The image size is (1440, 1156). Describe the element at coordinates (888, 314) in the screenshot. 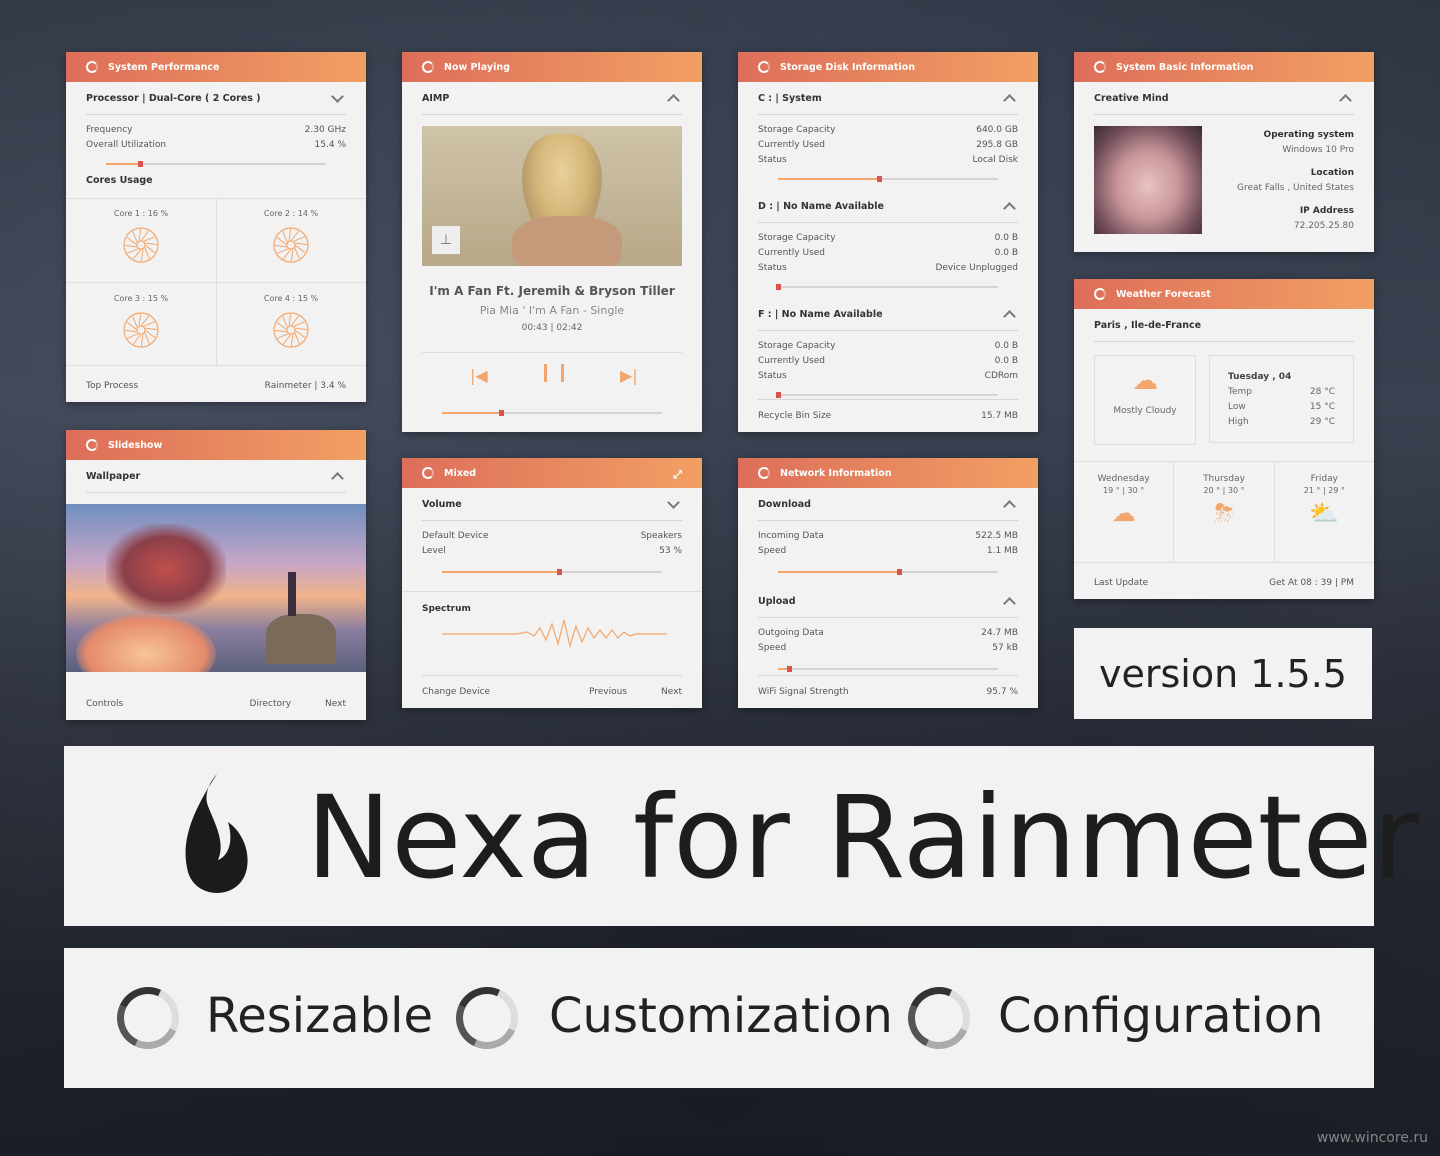

I see `drive-header: F : | No Name Available` at that location.